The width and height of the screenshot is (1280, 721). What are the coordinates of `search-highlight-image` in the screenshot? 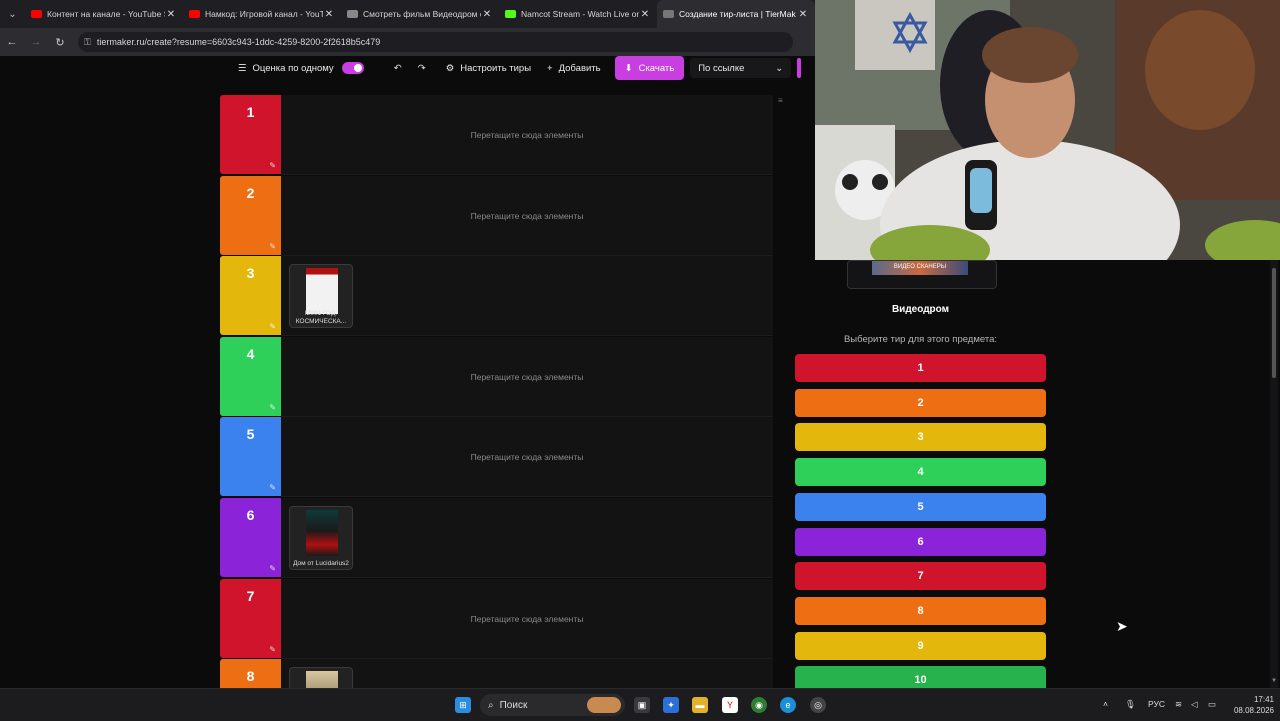 It's located at (604, 705).